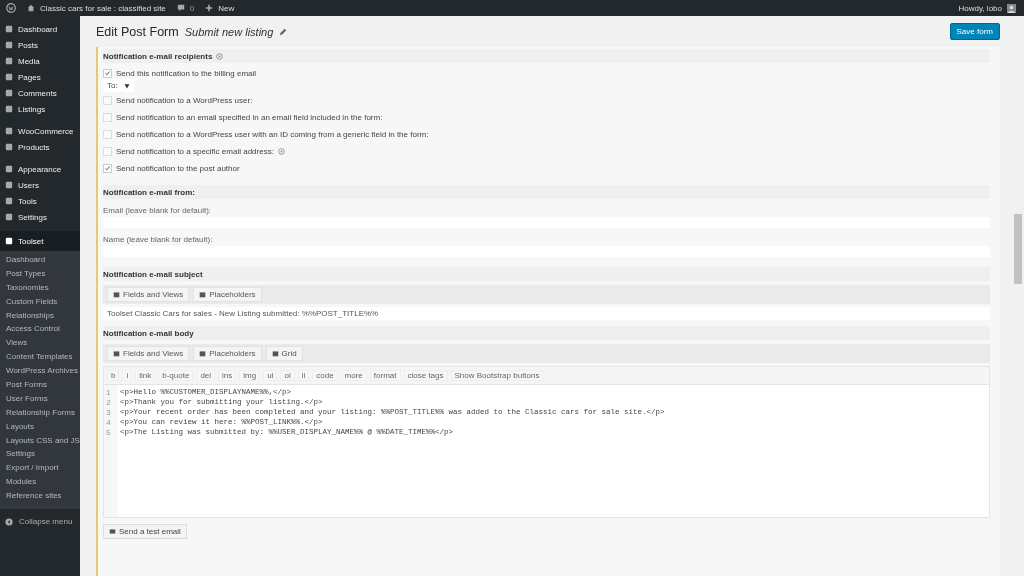  Describe the element at coordinates (113, 375) in the screenshot. I see `format-button: b` at that location.